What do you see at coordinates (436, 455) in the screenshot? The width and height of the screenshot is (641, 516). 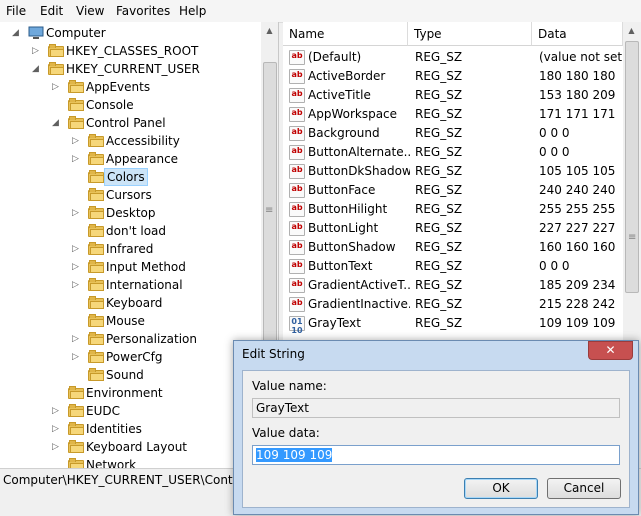 I see `value-data-field: 109 109 109` at bounding box center [436, 455].